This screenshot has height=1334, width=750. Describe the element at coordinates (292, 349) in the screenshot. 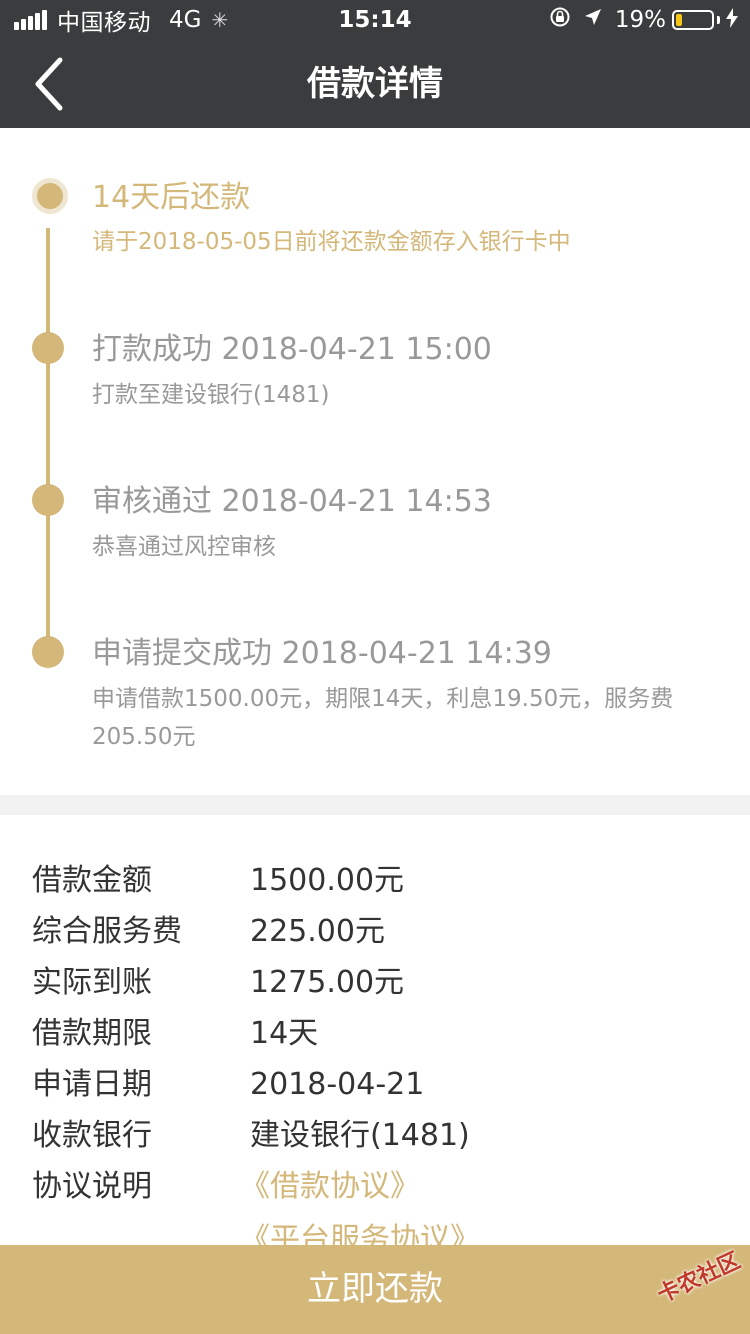

I see `timeline-title-paid: 打款成功 2018-04-21 15:00` at that location.